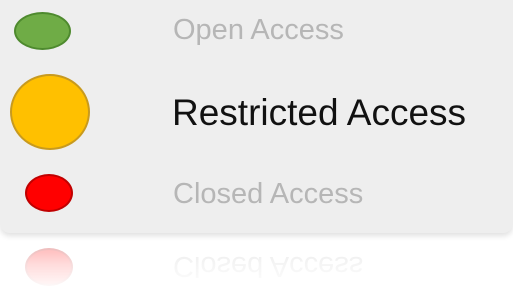 The width and height of the screenshot is (513, 298). I want to click on legend-label-open-access: Open Access, so click(258, 30).